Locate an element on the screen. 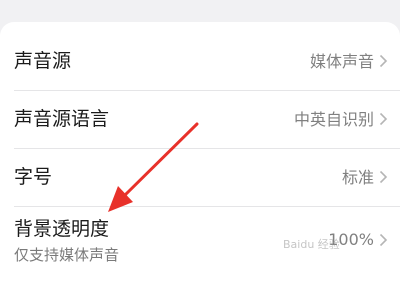 The width and height of the screenshot is (400, 282). font-size-value: 标准 is located at coordinates (357, 177).